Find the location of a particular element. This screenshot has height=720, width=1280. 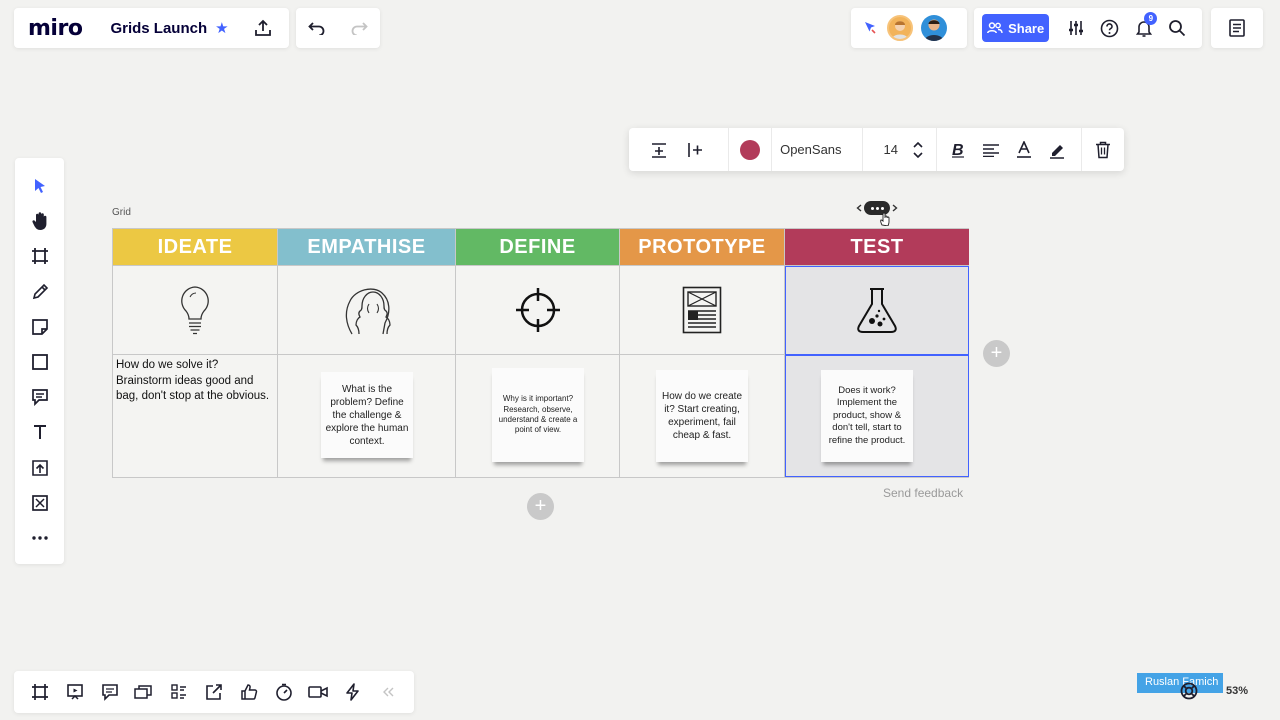

column-header: PROTOTYPE is located at coordinates (702, 247).